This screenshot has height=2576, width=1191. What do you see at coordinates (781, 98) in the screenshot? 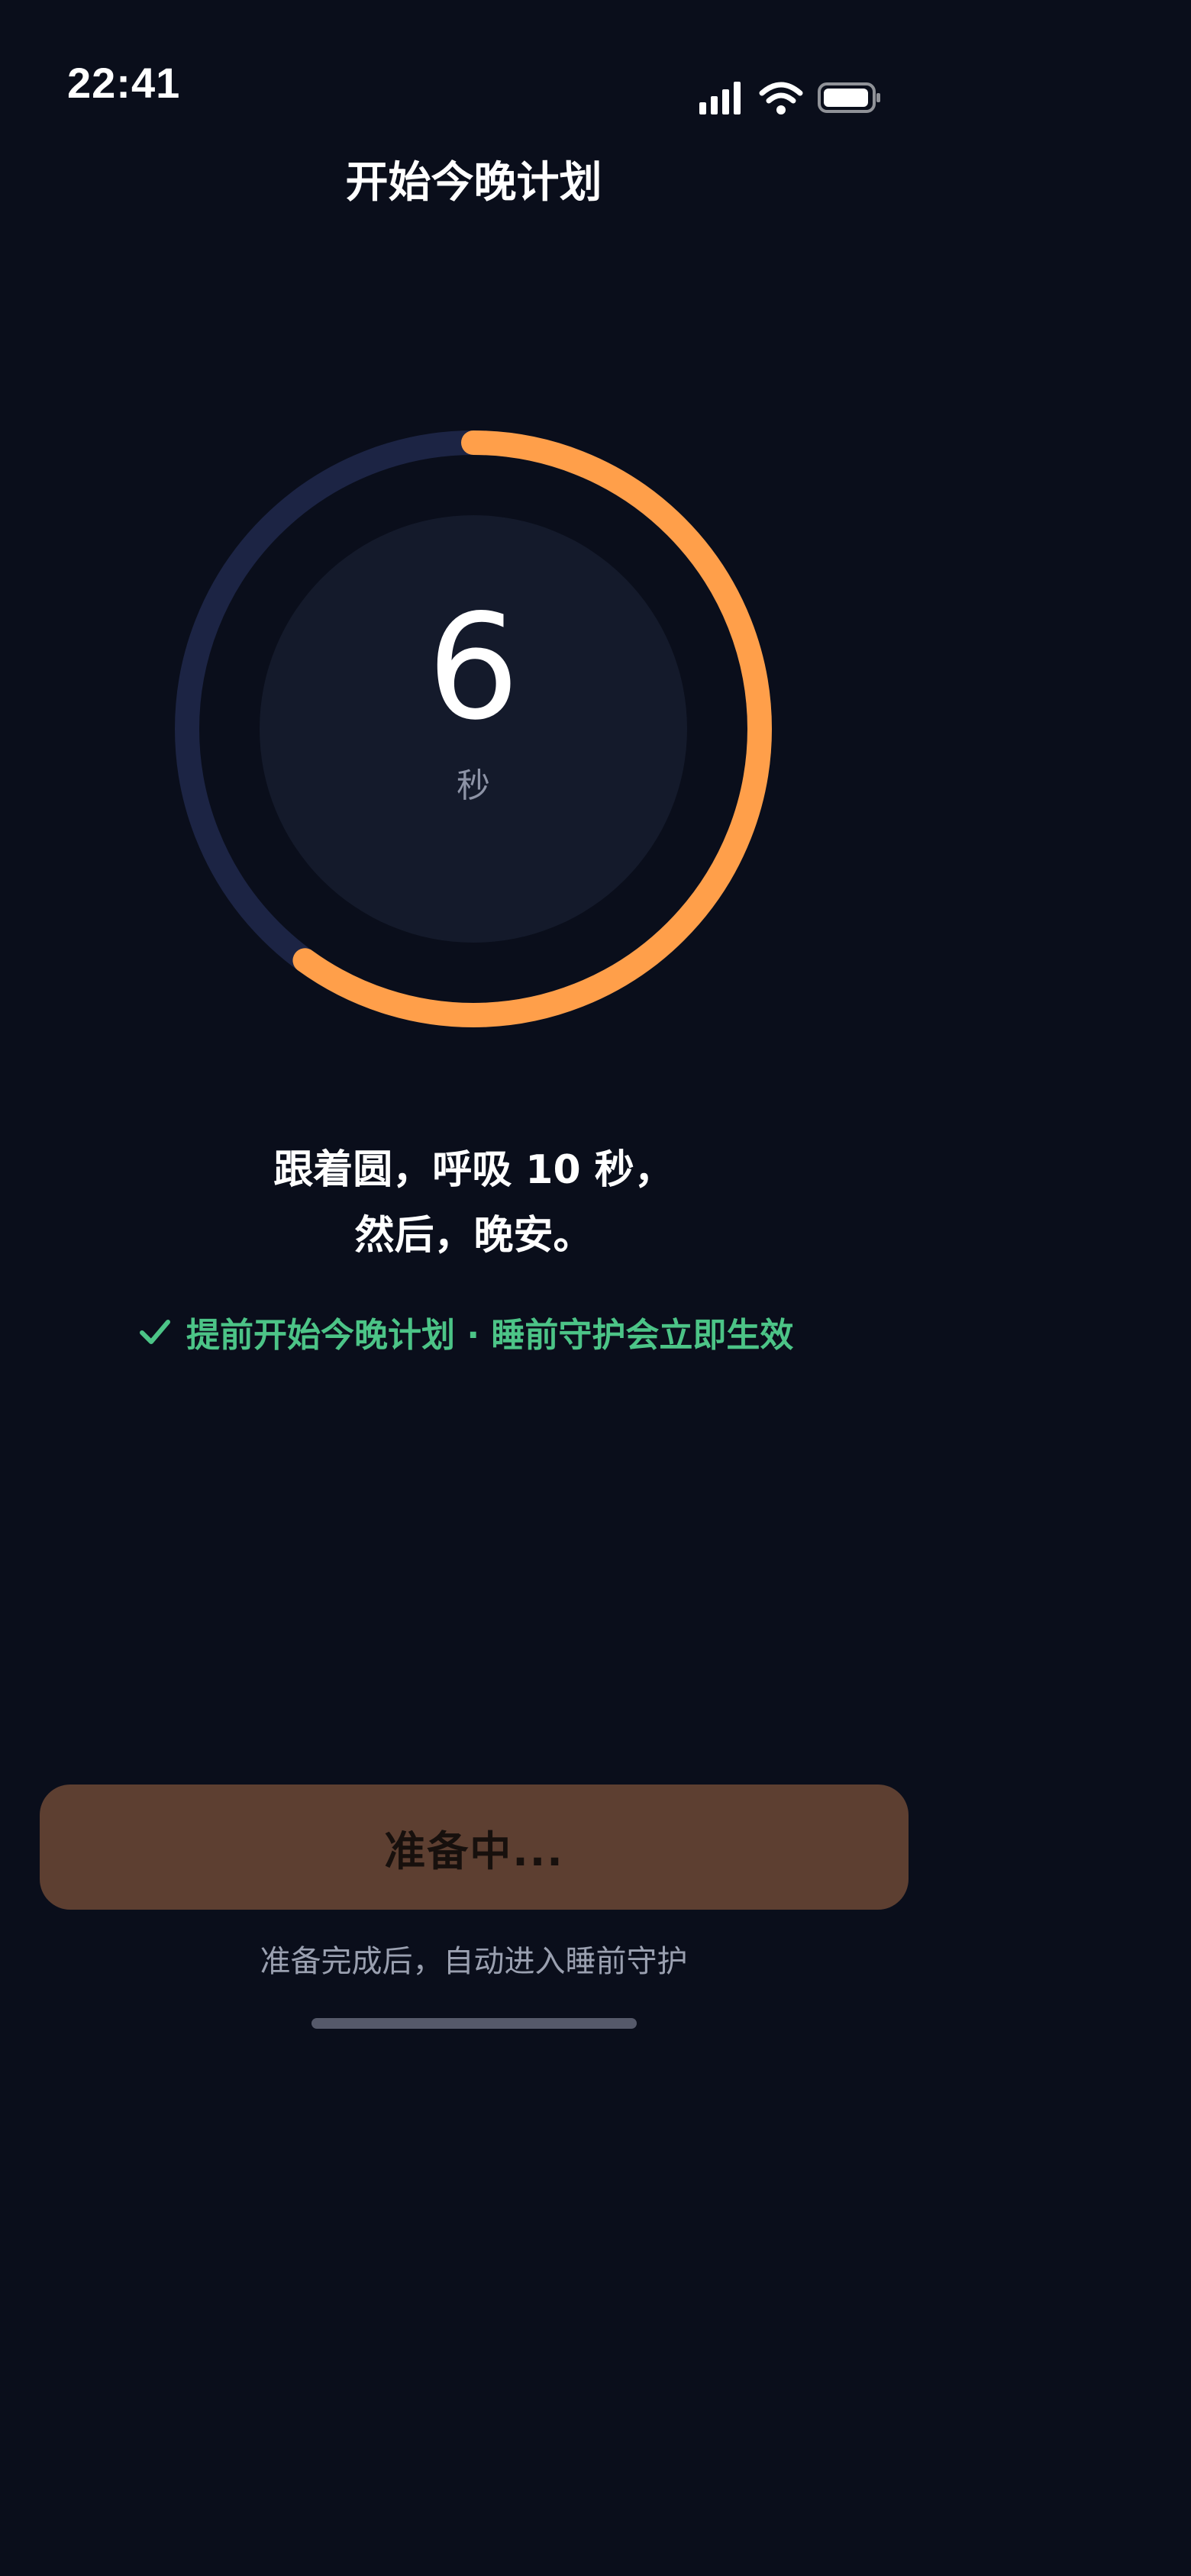
I see `wifi-icon` at bounding box center [781, 98].